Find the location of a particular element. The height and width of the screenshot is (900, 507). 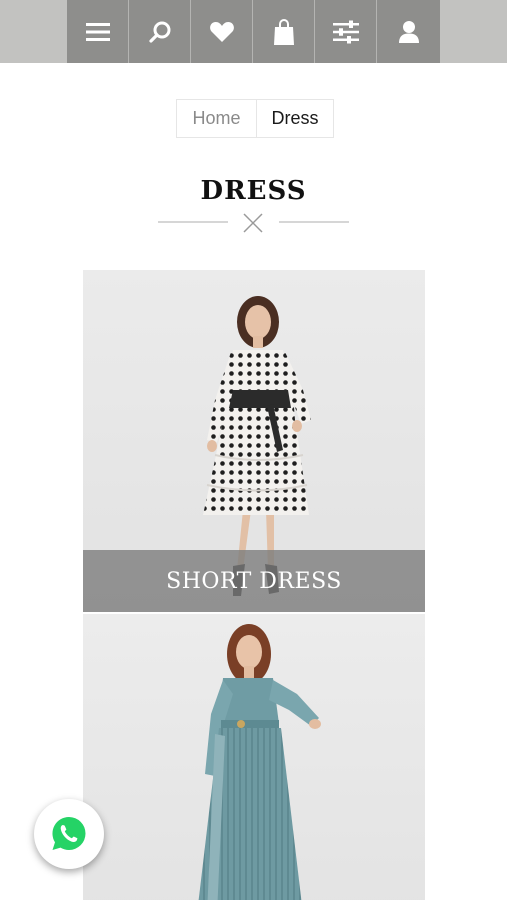

breadcrumb: Home Dress is located at coordinates (255, 118).